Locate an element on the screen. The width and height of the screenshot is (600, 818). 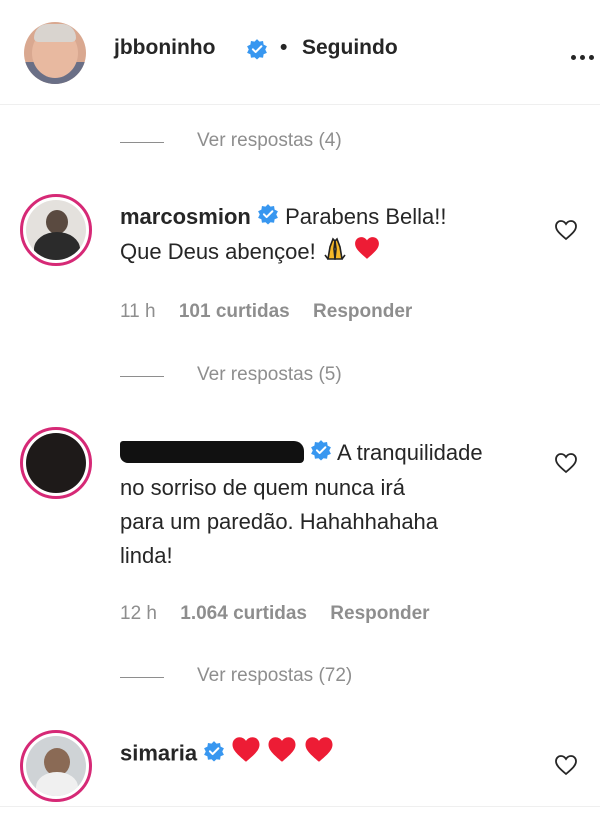
comment-username: marcosmion is located at coordinates (185, 216).